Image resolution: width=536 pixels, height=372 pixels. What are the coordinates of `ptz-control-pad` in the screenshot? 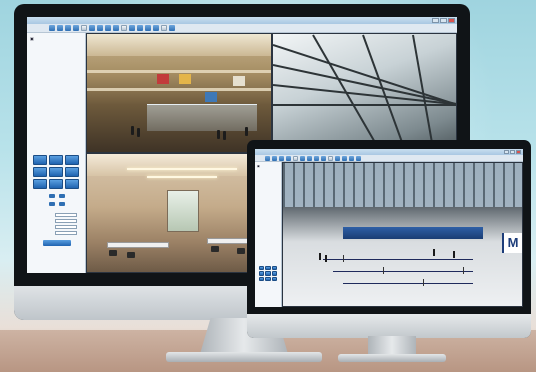 It's located at (268, 273).